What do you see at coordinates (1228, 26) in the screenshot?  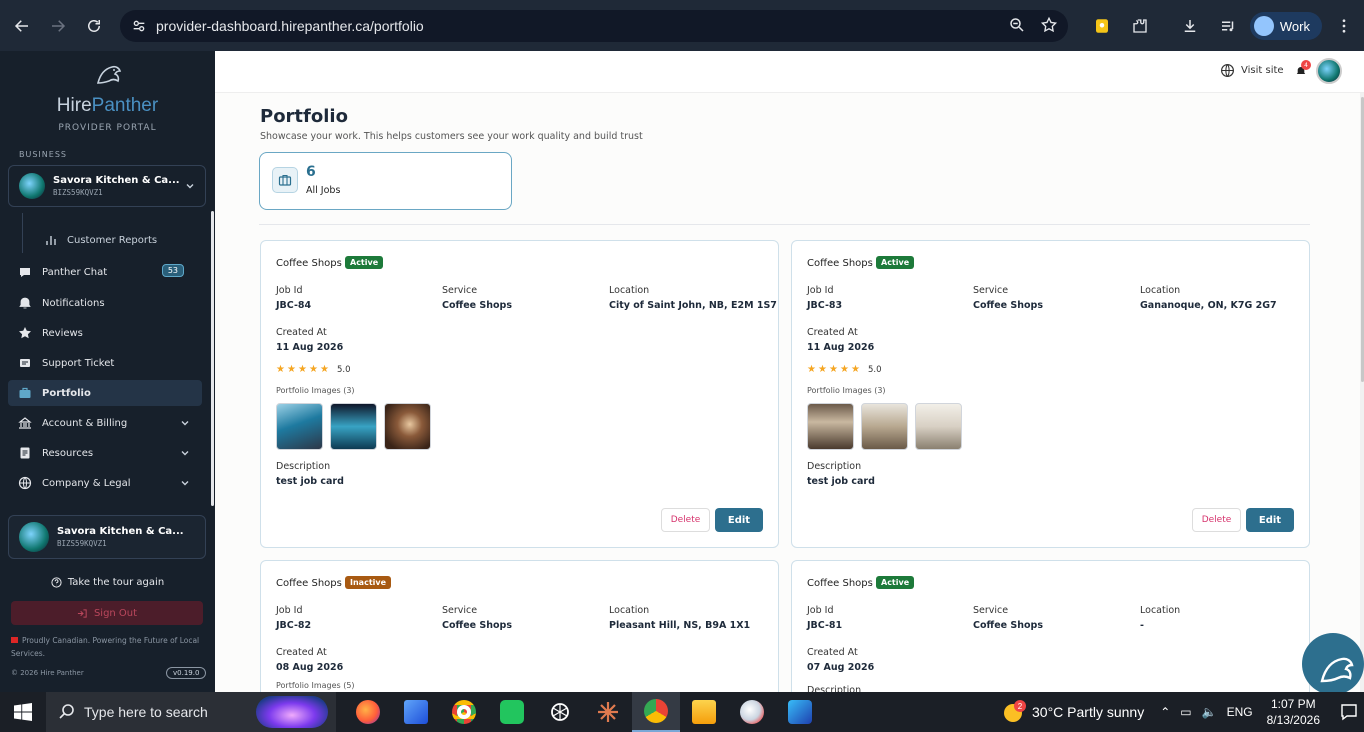 I see `media-control-icon` at bounding box center [1228, 26].